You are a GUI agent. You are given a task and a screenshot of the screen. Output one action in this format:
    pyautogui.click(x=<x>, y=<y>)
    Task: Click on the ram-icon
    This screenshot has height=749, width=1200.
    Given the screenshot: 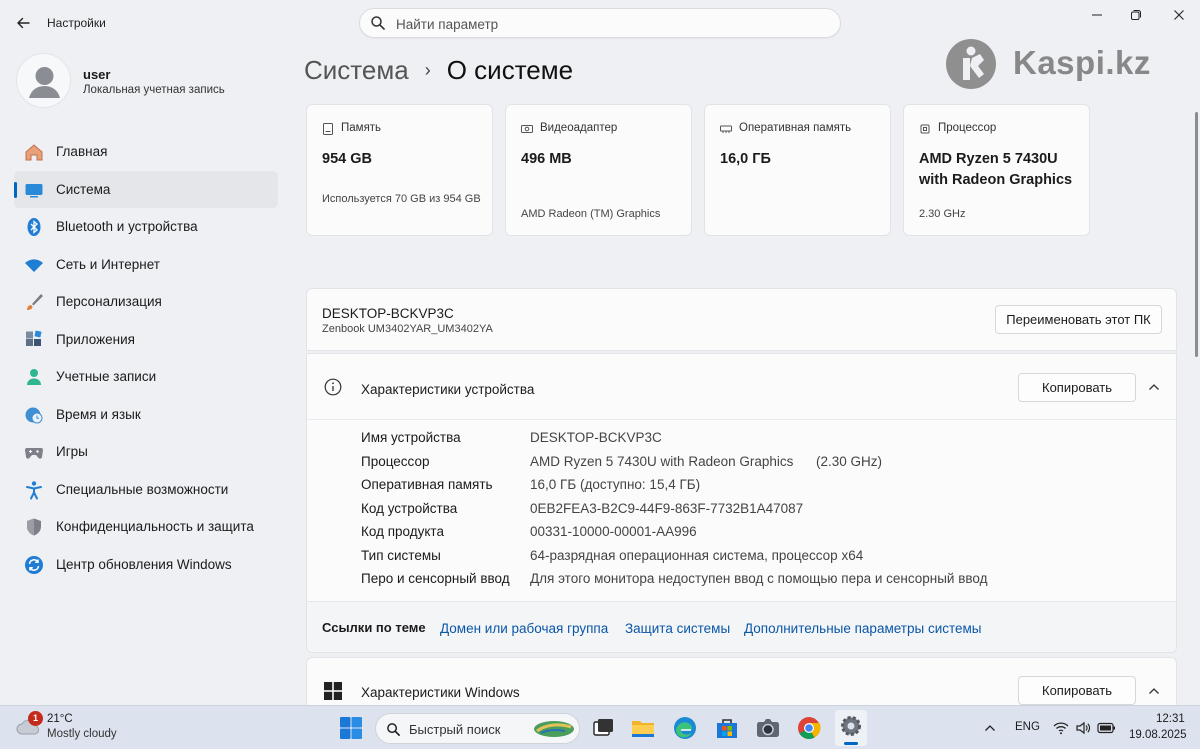 What is the action you would take?
    pyautogui.click(x=726, y=129)
    